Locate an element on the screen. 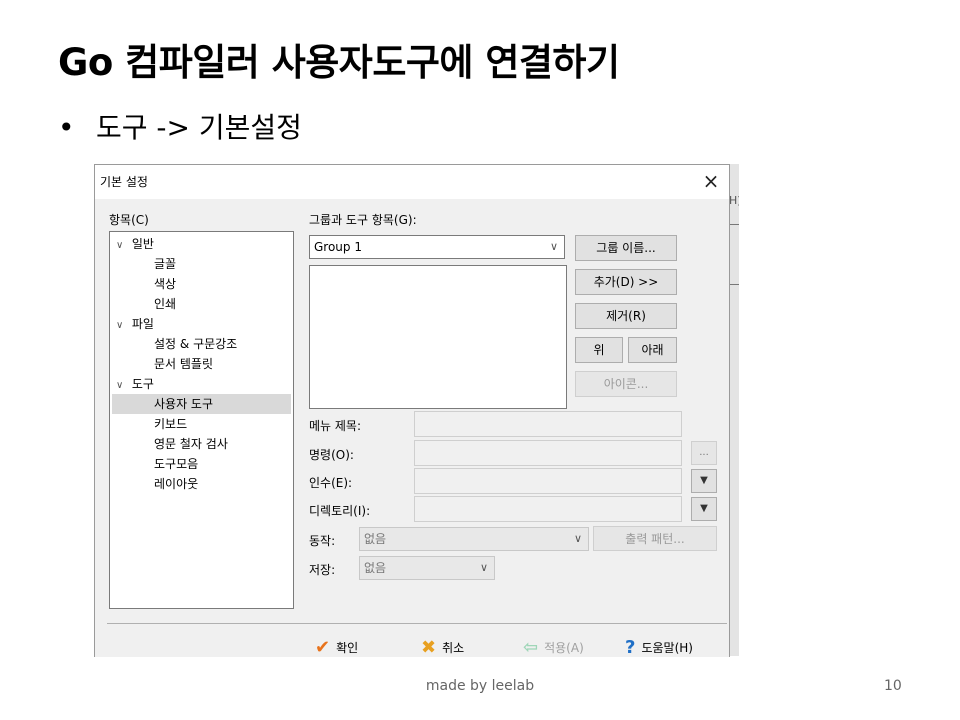 This screenshot has width=960, height=720. arrow-left-icon: ⇦ is located at coordinates (531, 647).